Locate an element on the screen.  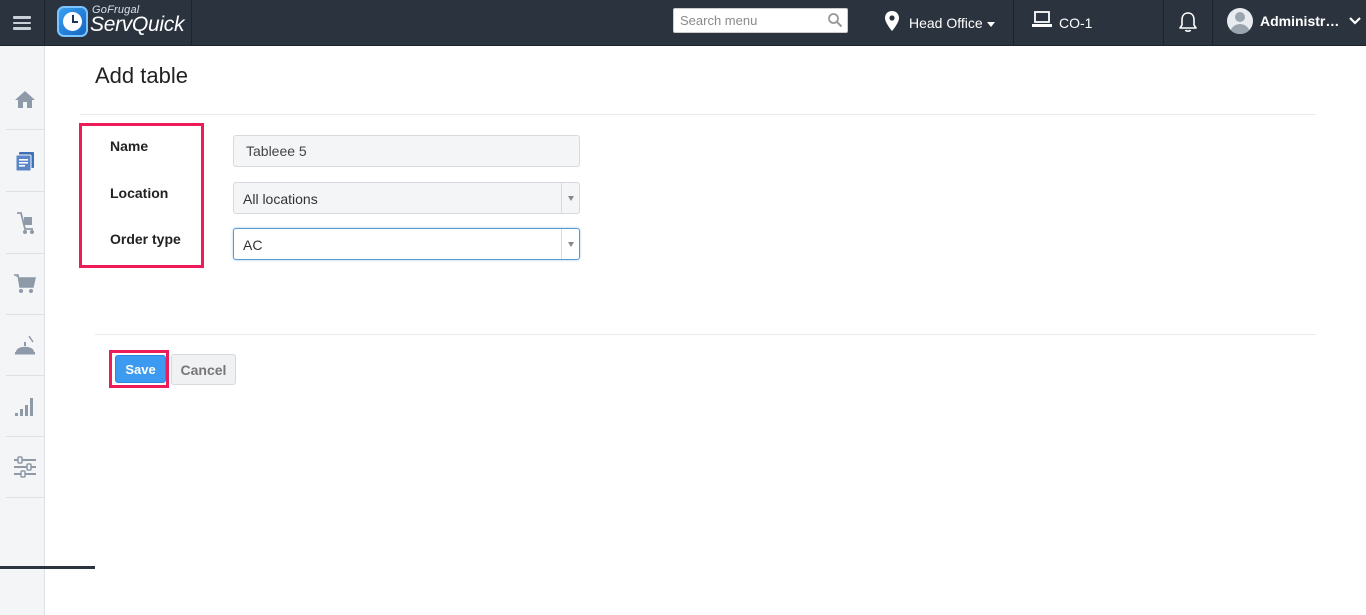
notifications-button is located at coordinates (1188, 23).